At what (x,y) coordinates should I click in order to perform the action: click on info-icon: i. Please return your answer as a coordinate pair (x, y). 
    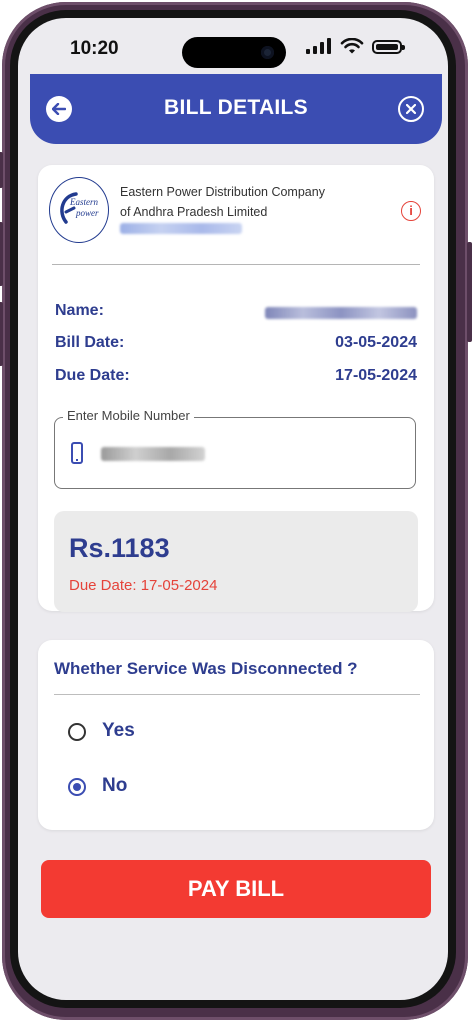
    Looking at the image, I should click on (411, 211).